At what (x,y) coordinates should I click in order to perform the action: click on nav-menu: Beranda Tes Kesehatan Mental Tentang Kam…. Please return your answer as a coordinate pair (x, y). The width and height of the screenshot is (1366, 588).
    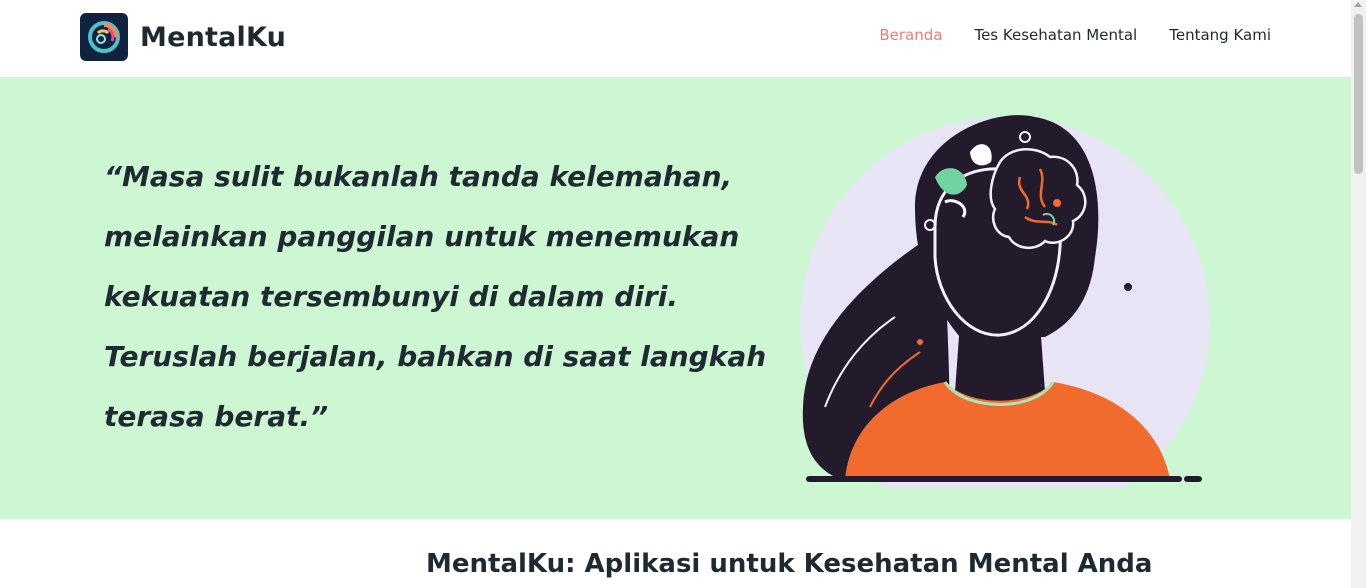
    Looking at the image, I should click on (1059, 35).